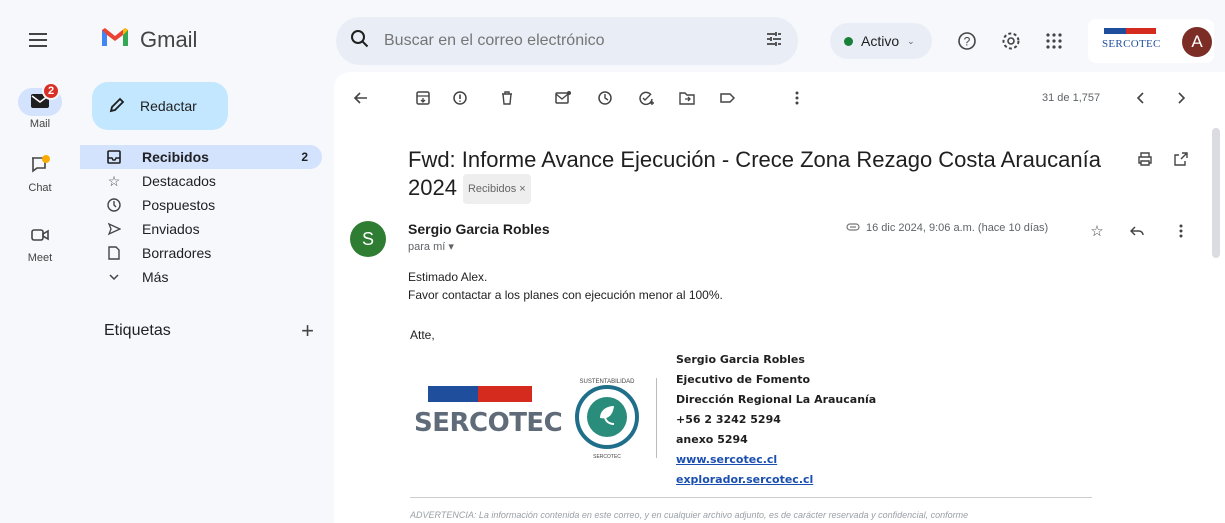 The width and height of the screenshot is (1225, 523). Describe the element at coordinates (726, 459) in the screenshot. I see `sig-link-website: www.sercotec.cl` at that location.